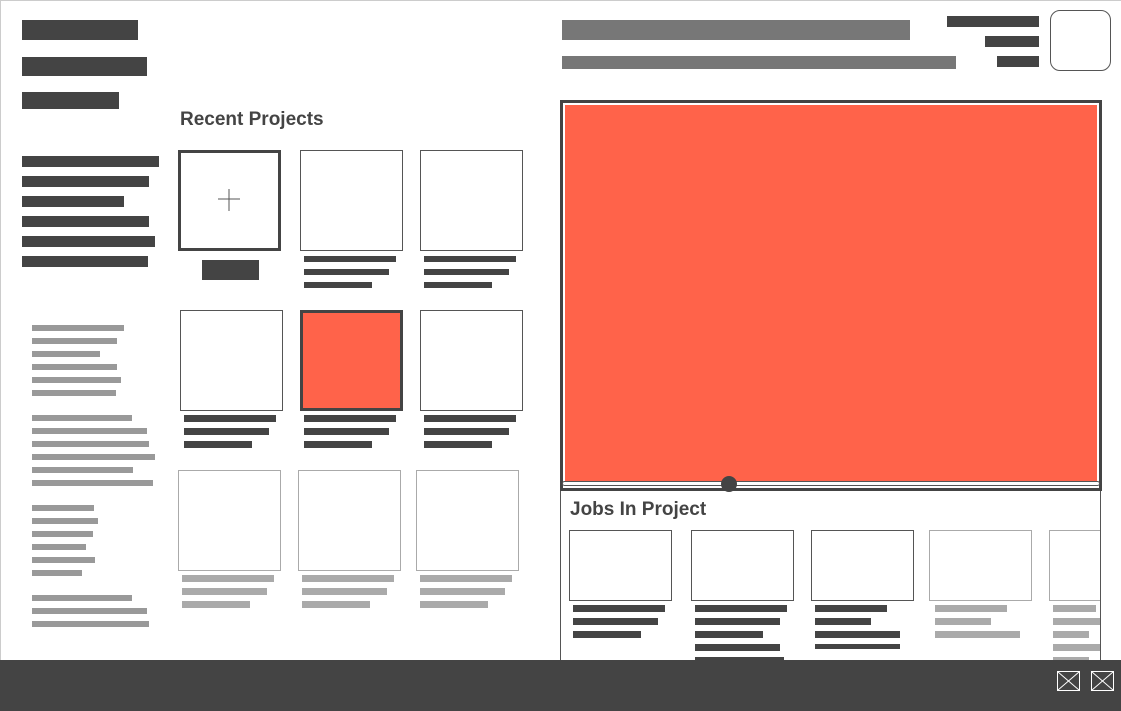 The width and height of the screenshot is (1121, 711). I want to click on project-thumbnail-selected, so click(351, 360).